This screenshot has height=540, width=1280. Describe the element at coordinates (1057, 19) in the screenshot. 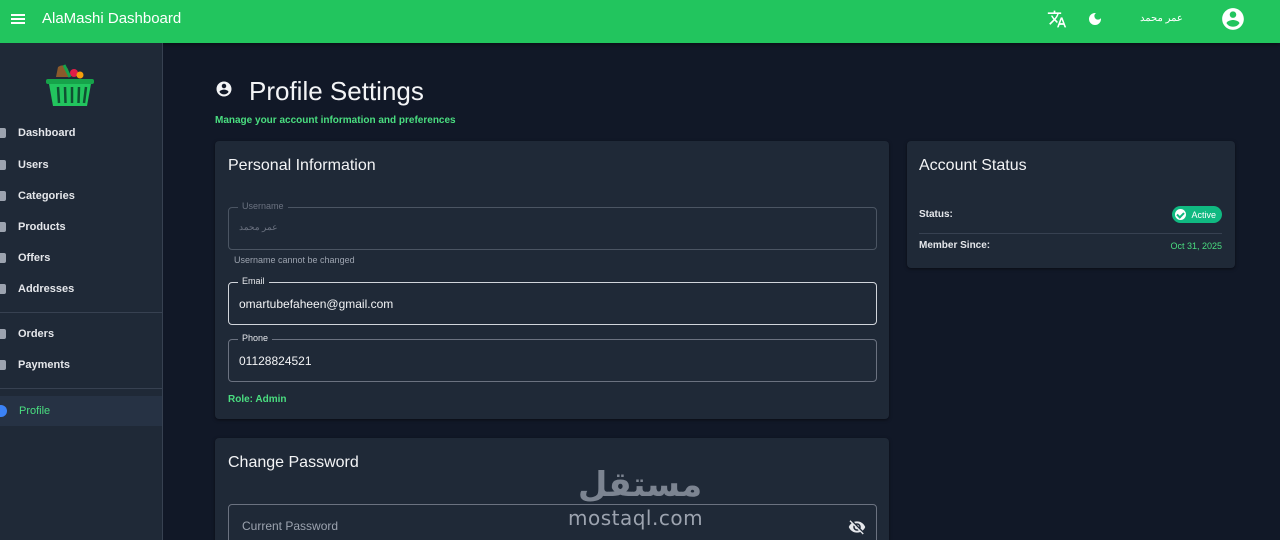

I see `translate-icon` at that location.